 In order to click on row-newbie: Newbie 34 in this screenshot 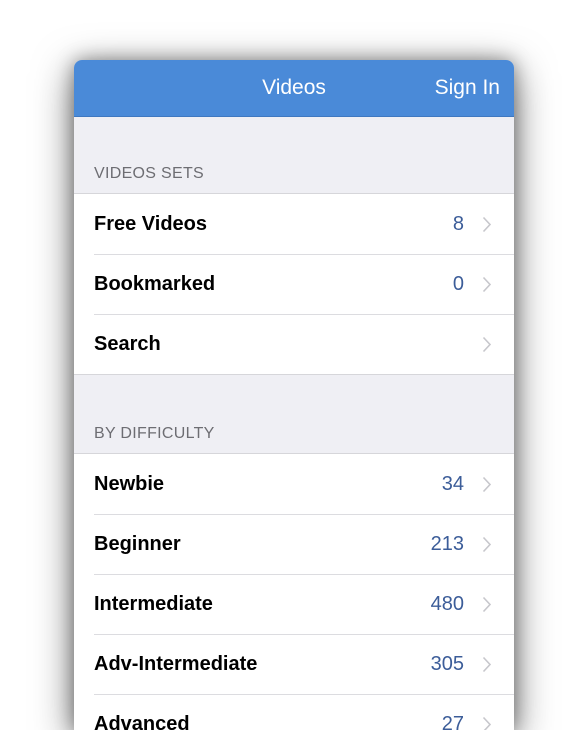, I will do `click(294, 484)`.